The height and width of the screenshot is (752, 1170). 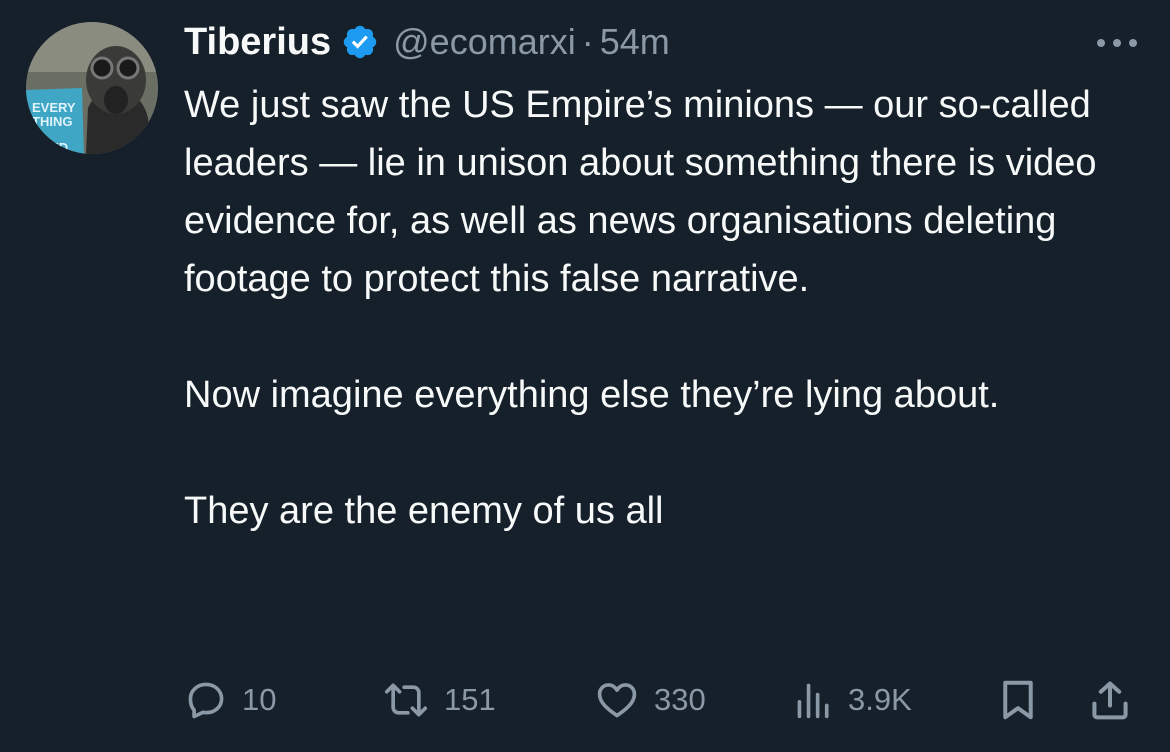 I want to click on avatar-book-line-1: EVERY, so click(x=54, y=107).